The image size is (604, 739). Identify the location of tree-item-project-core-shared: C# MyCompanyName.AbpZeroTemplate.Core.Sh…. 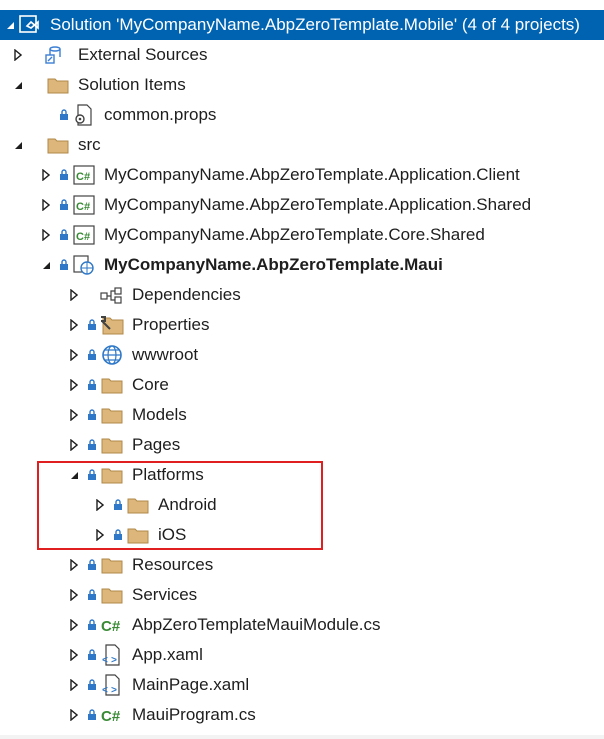
(302, 235).